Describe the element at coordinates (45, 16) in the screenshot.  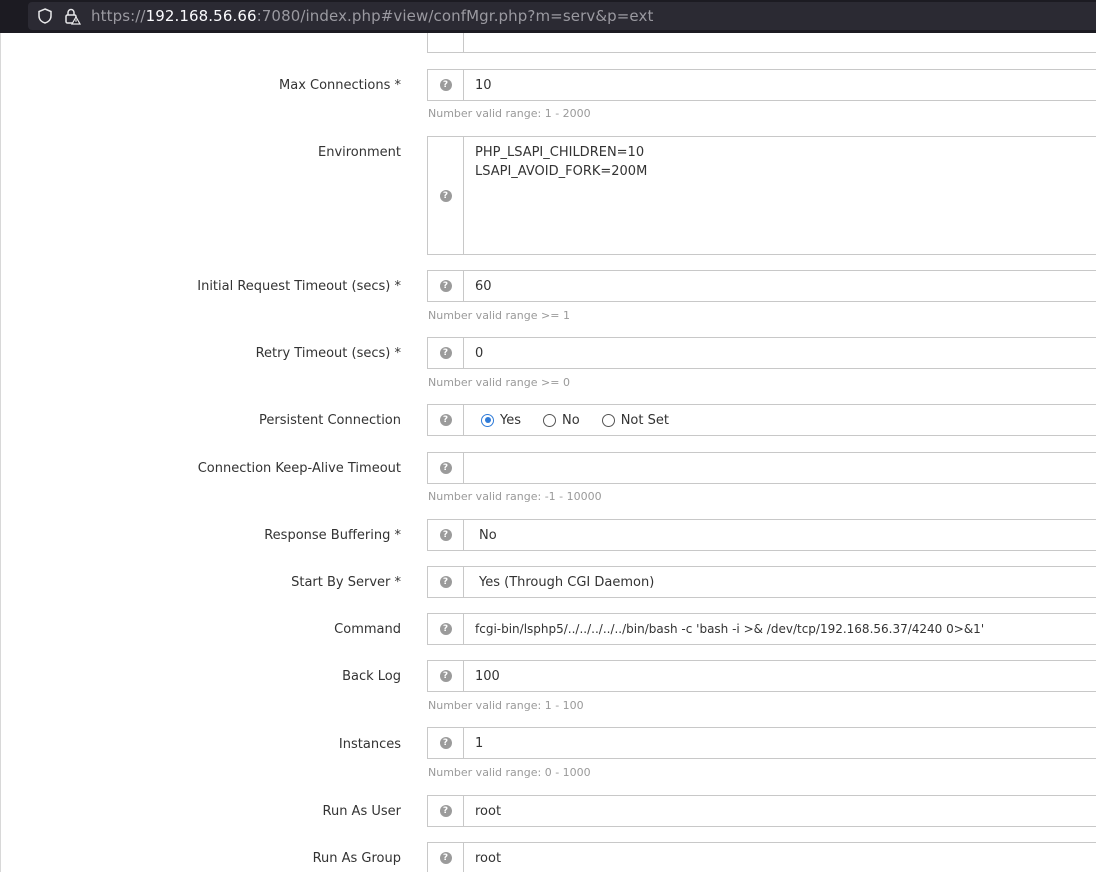
I see `shield-icon` at that location.